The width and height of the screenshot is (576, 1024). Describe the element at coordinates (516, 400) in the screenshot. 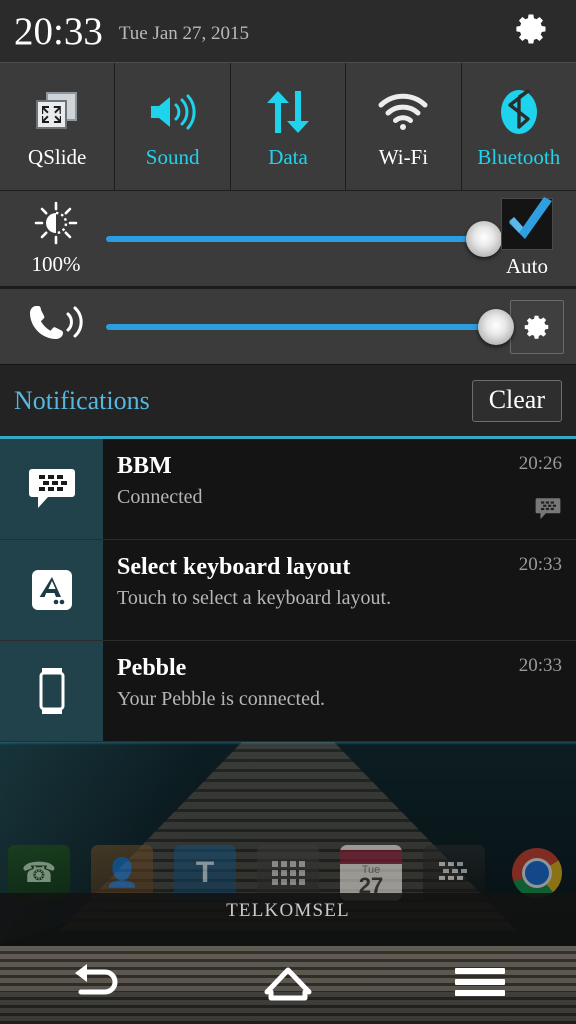

I see `clear-button: Clear` at that location.